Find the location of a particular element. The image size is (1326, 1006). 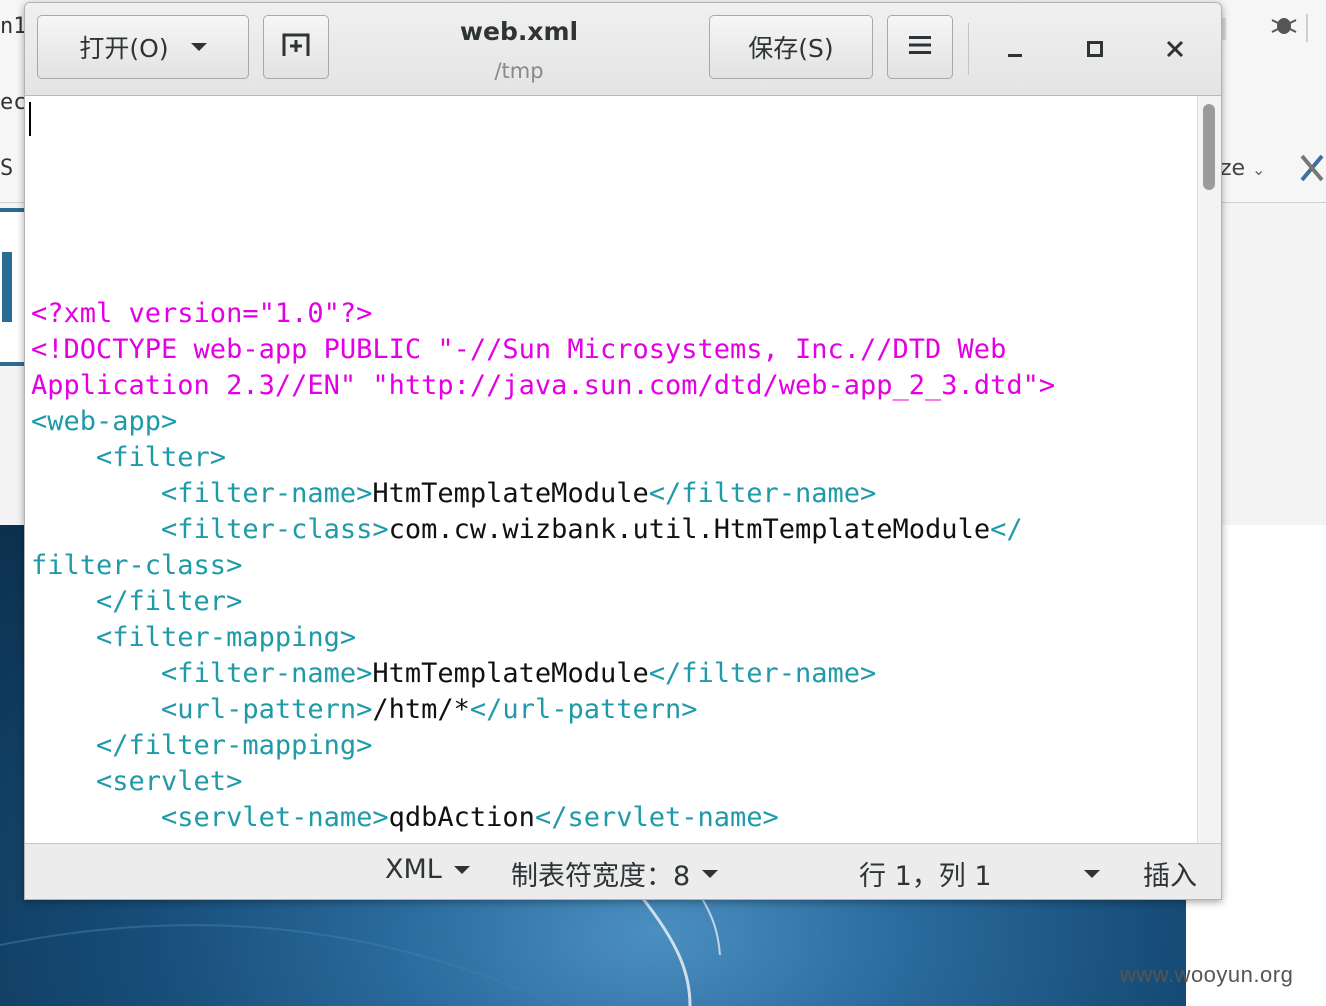

code-line: <url-pattern>/htm/*</url-pattern> is located at coordinates (543, 710).